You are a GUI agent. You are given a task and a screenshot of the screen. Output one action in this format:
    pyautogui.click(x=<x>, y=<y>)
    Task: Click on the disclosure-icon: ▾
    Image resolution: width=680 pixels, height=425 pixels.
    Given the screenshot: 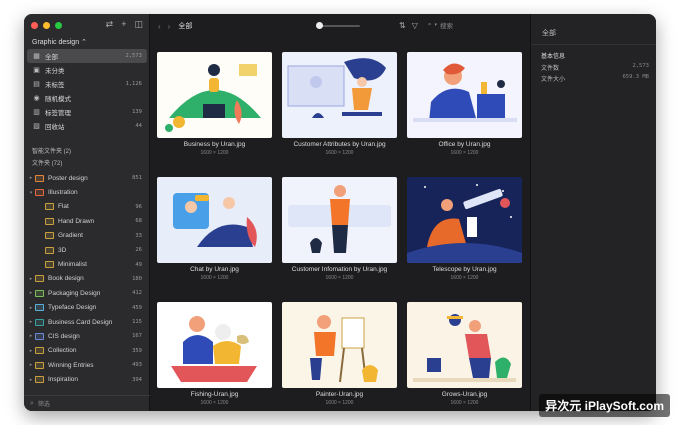 What is the action you would take?
    pyautogui.click(x=31, y=193)
    